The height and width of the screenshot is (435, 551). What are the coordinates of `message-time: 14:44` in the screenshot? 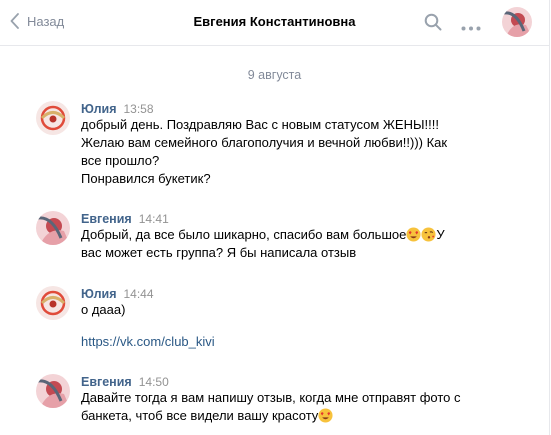 It's located at (138, 294).